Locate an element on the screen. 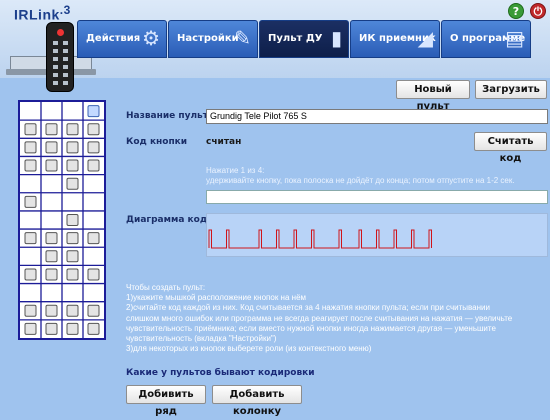 This screenshot has width=550, height=420. remote-name-input: Grundig Tele Pilot 765 S is located at coordinates (377, 116).